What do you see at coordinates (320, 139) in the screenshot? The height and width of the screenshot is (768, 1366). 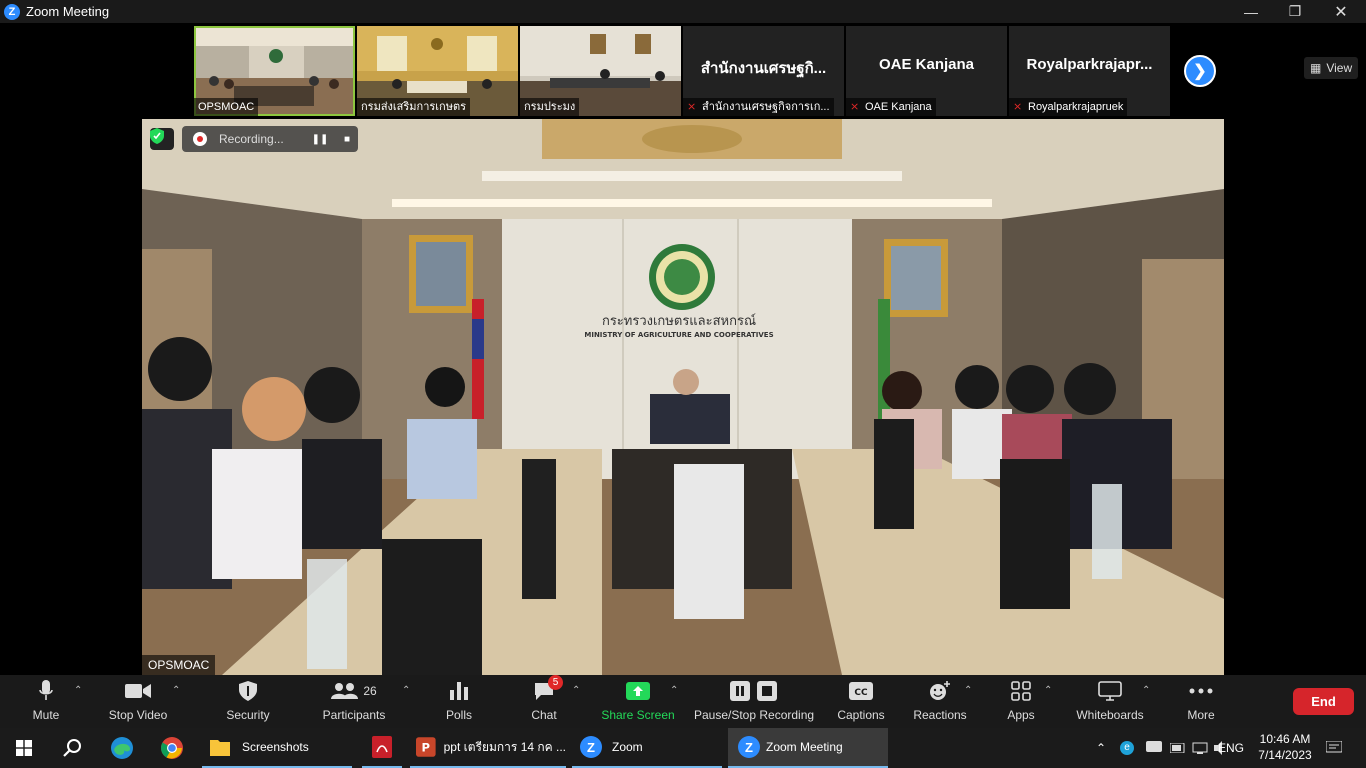 I see `pause-recording-button: ❚❚` at bounding box center [320, 139].